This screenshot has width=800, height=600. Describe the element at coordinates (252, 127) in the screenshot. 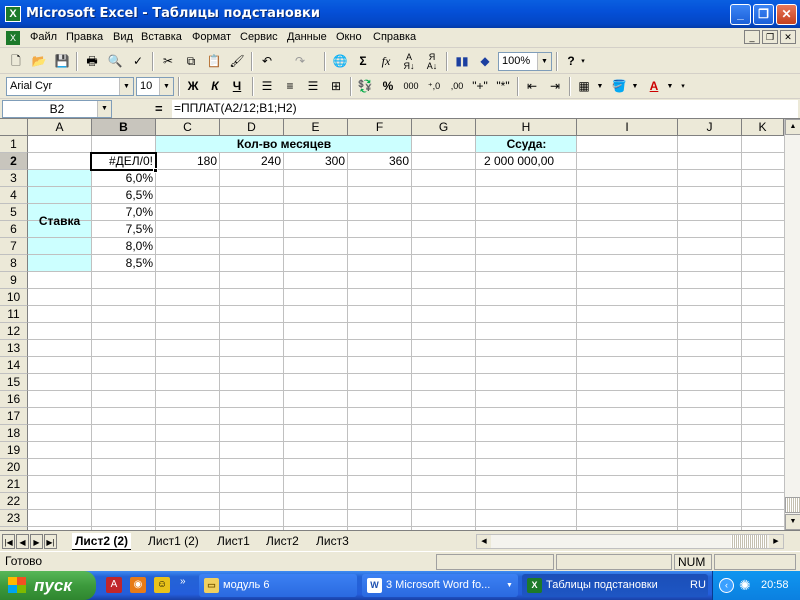

I see `column-header-d: D` at that location.